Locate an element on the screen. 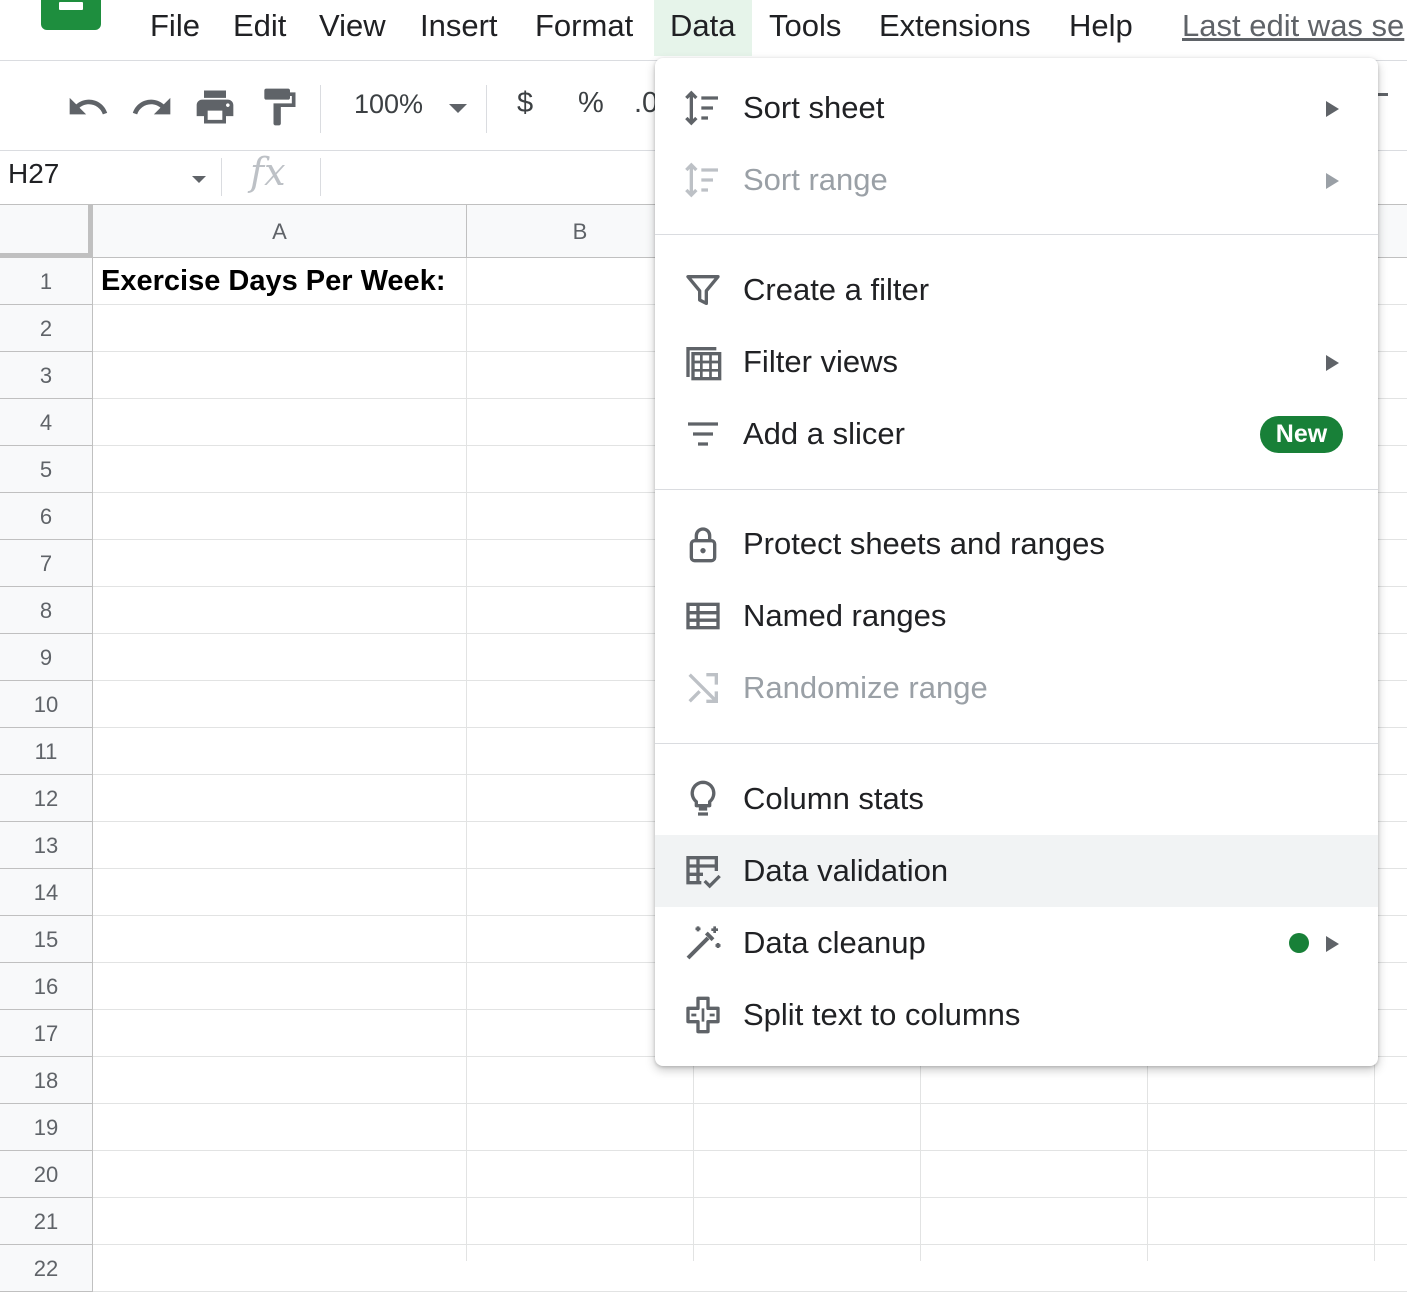 This screenshot has height=1292, width=1407. menu-item-sort-sheet: Sort sheet is located at coordinates (1016, 108).